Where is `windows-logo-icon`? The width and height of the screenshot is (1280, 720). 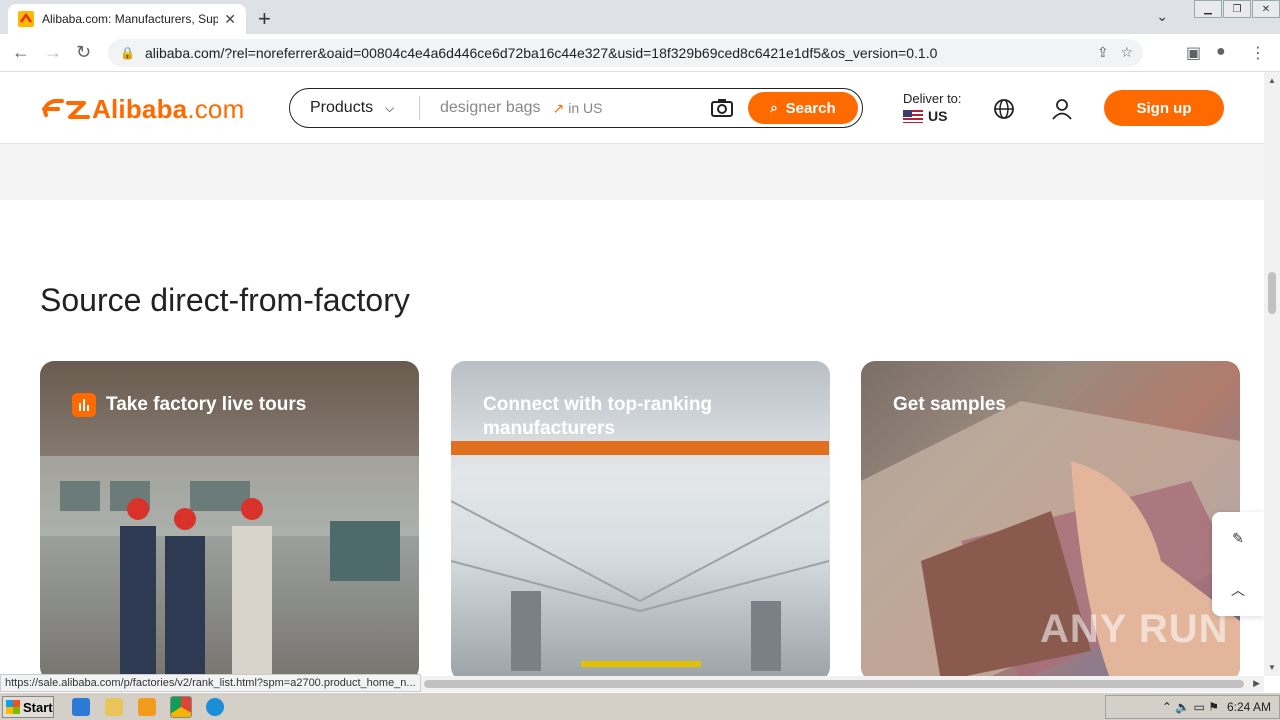
windows-logo-icon is located at coordinates (13, 707).